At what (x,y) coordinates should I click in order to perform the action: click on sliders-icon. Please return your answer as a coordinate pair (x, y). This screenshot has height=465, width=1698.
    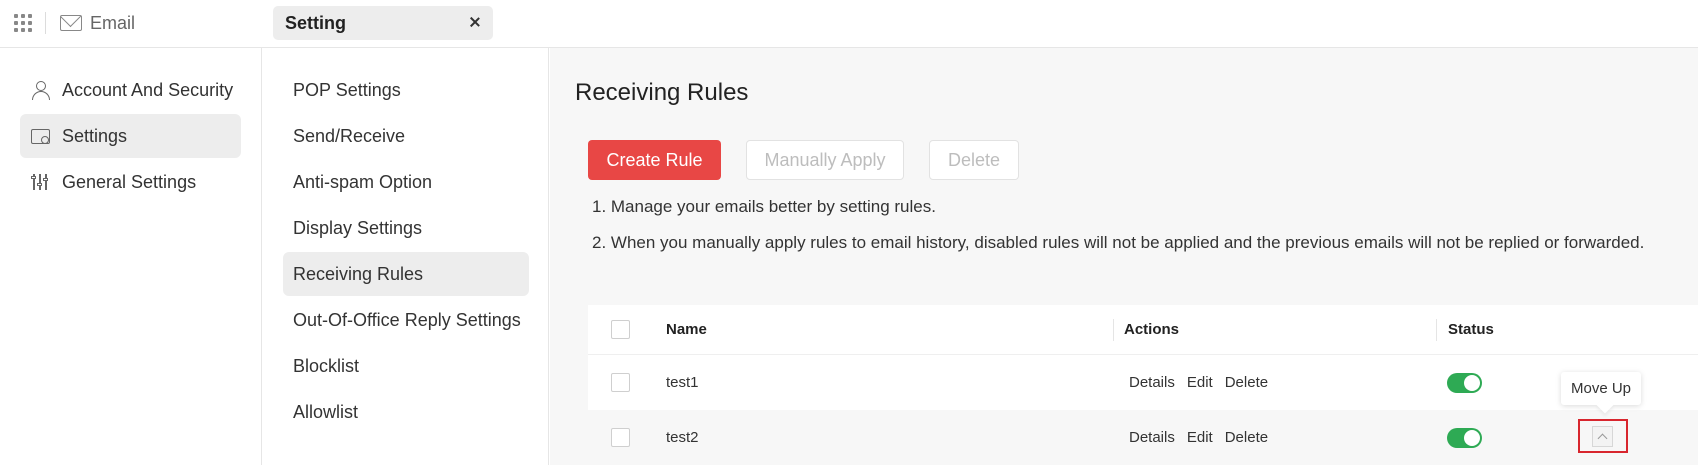
    Looking at the image, I should click on (40, 182).